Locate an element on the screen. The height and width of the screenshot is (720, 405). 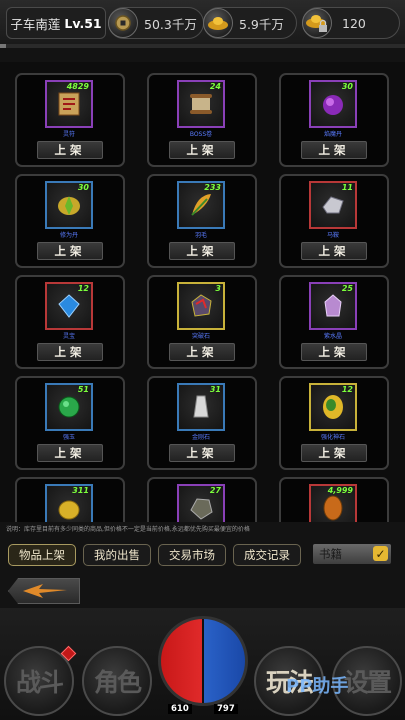
item-card: 4829 灵符上架 is located at coordinates (70, 120).